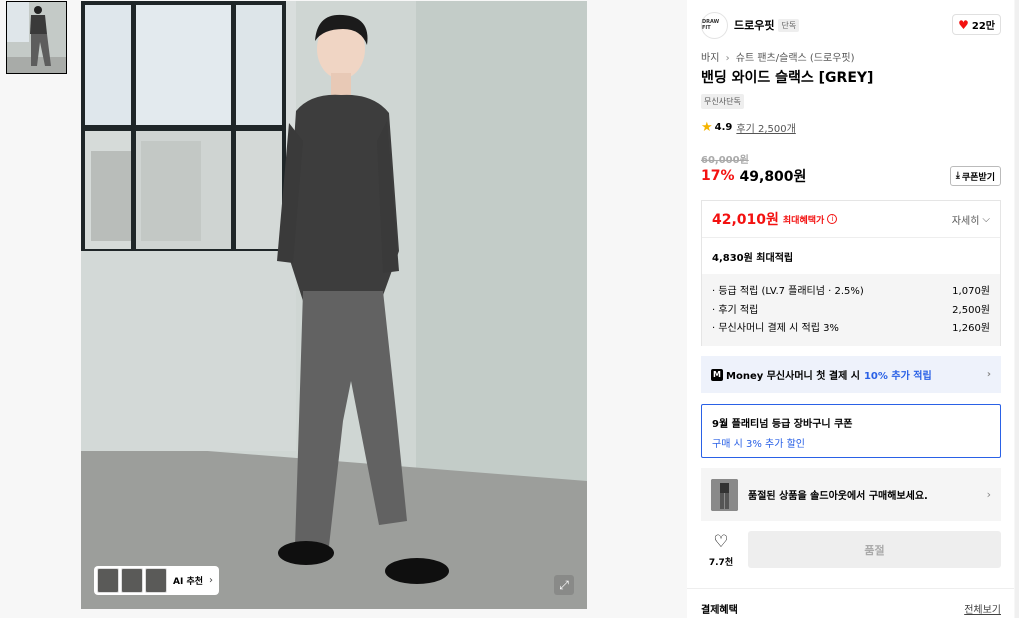  I want to click on detail-toggle-label: 자세히, so click(965, 221).